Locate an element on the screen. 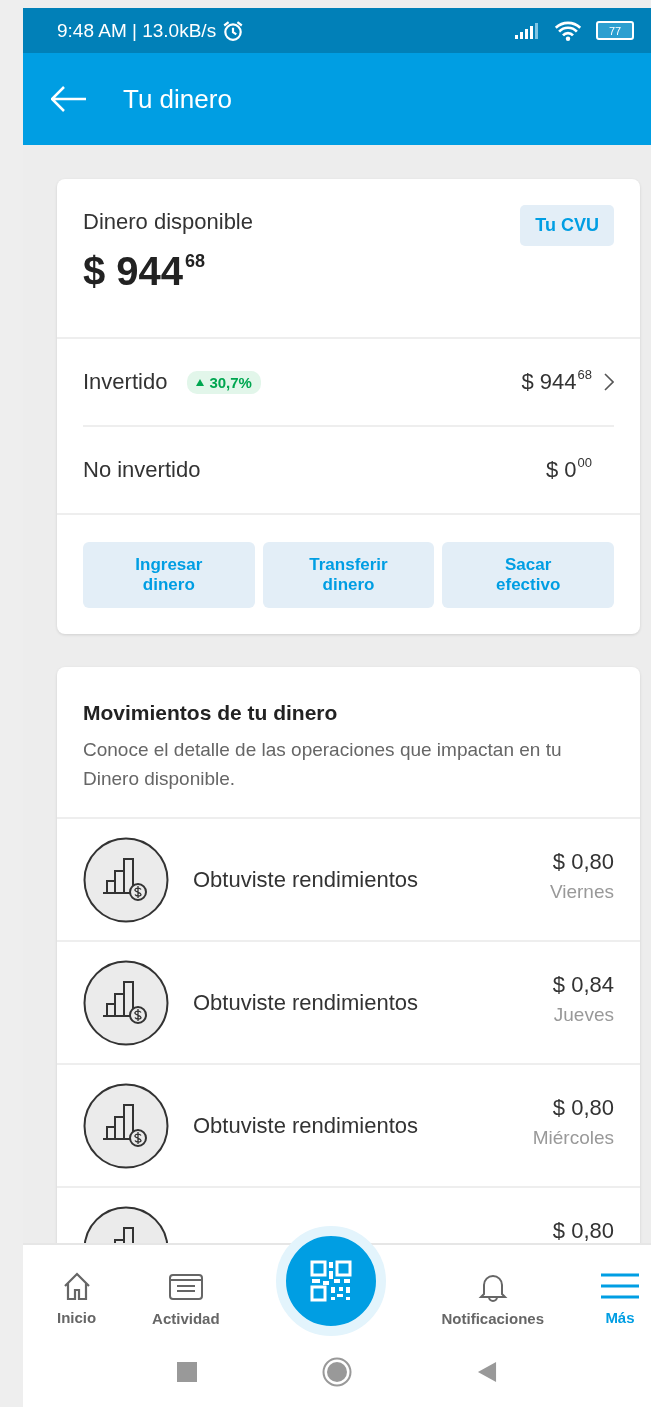  signal-icon is located at coordinates (527, 30).